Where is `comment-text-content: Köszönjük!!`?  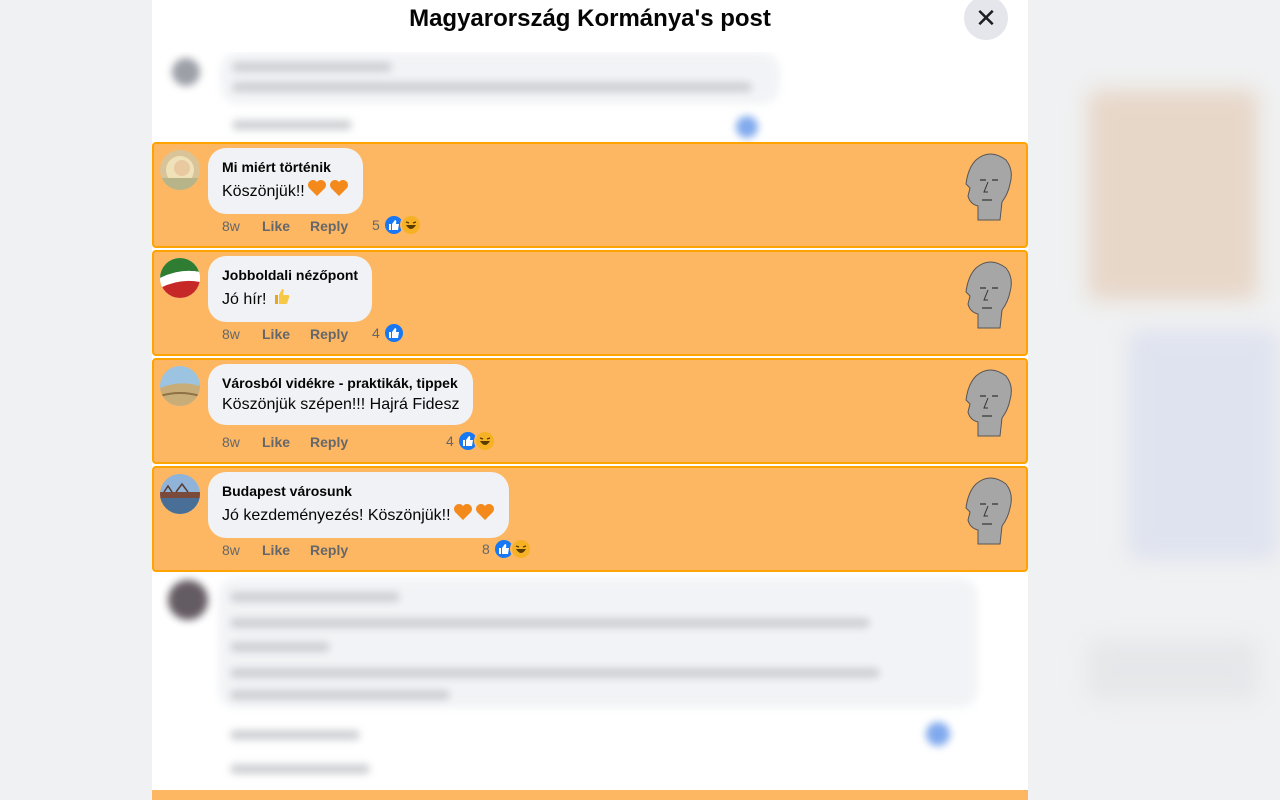 comment-text-content: Köszönjük!! is located at coordinates (263, 191).